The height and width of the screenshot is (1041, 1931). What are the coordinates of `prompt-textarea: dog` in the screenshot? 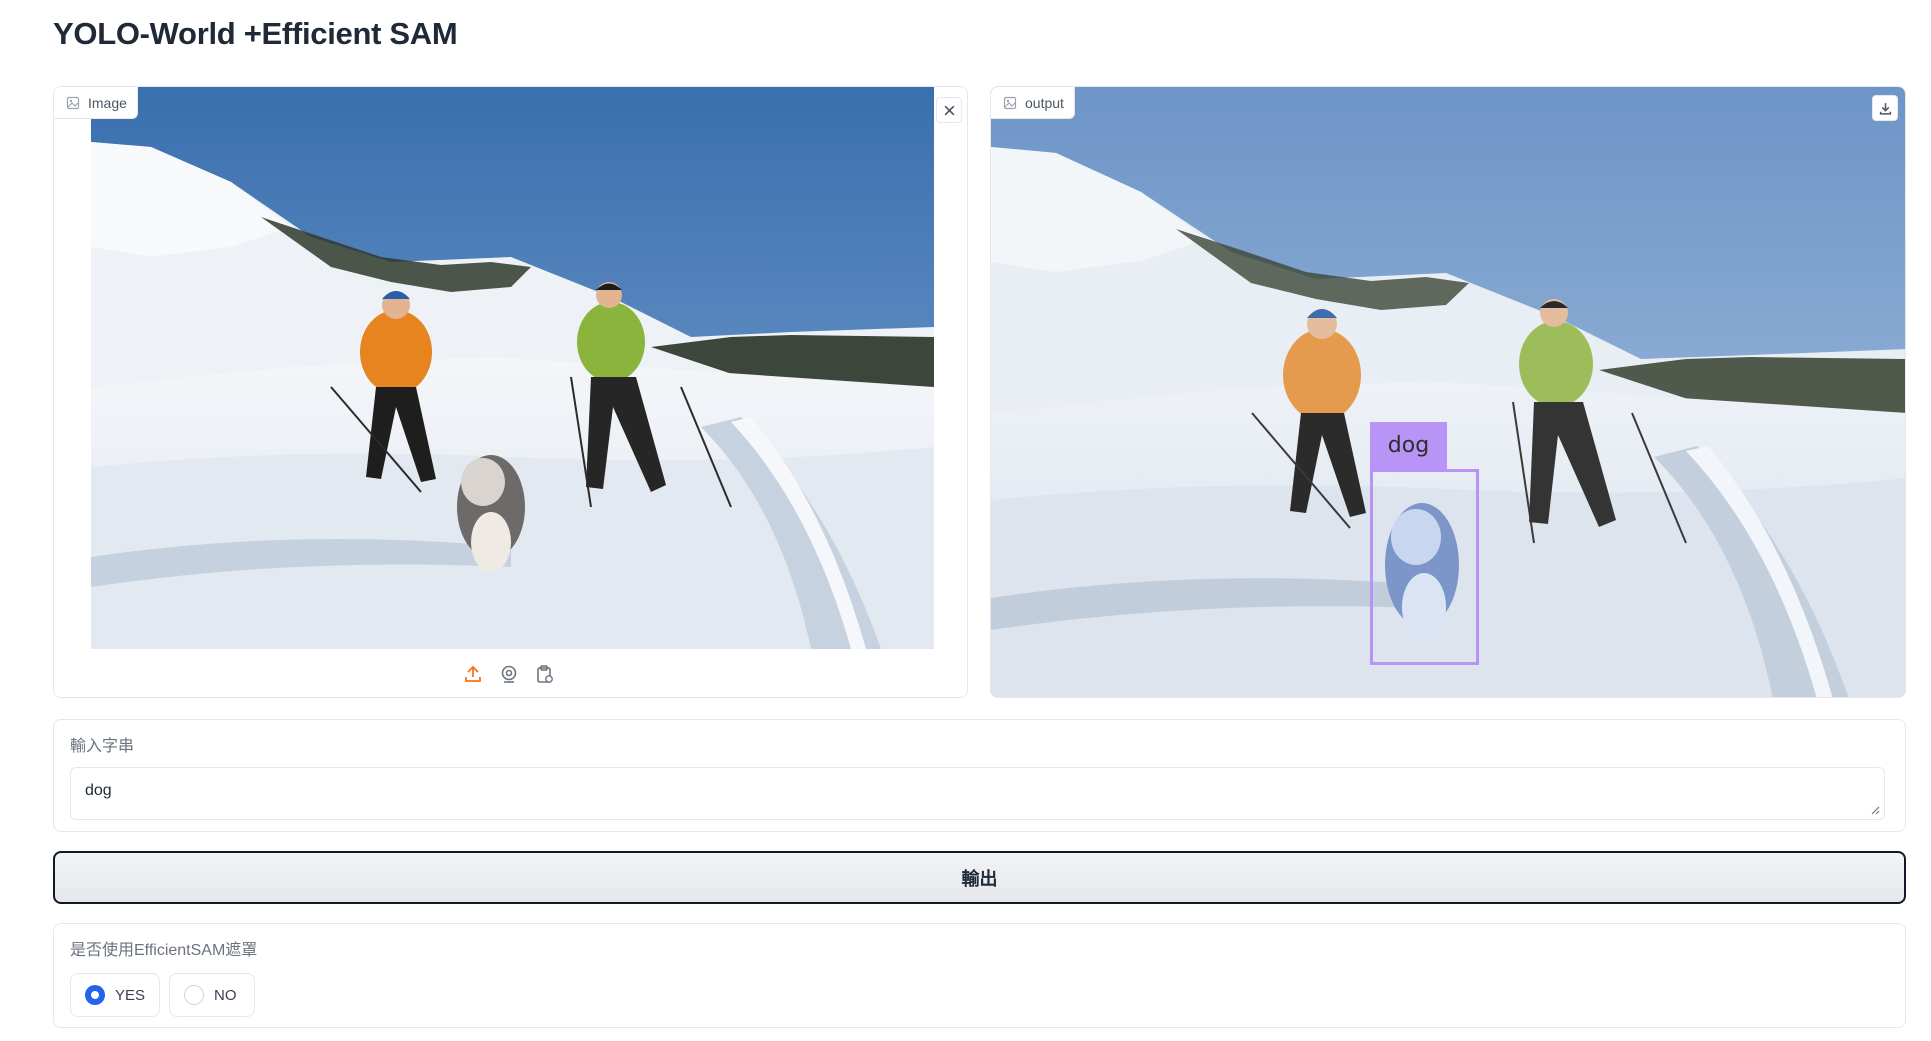 It's located at (977, 793).